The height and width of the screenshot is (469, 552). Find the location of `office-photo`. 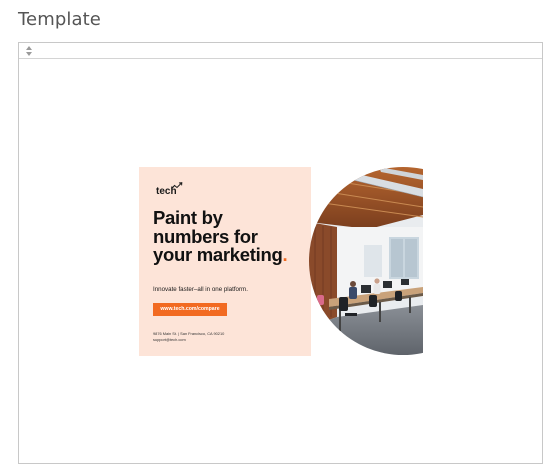

office-photo is located at coordinates (366, 261).